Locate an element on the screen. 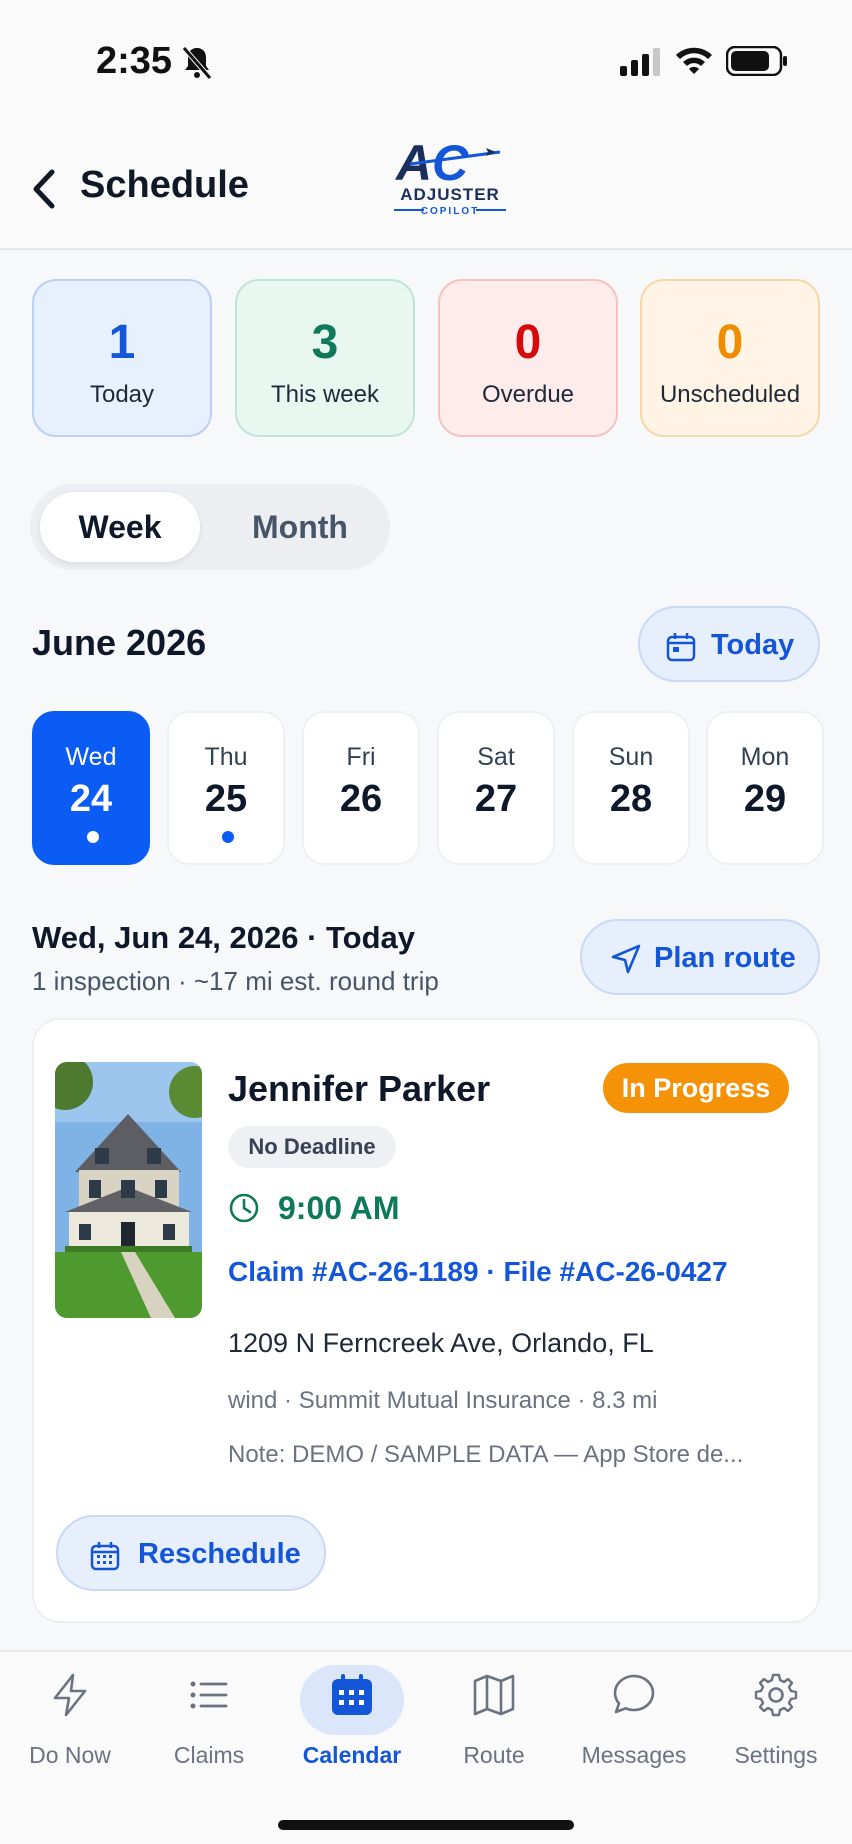  month-label: June 2026 is located at coordinates (119, 642).